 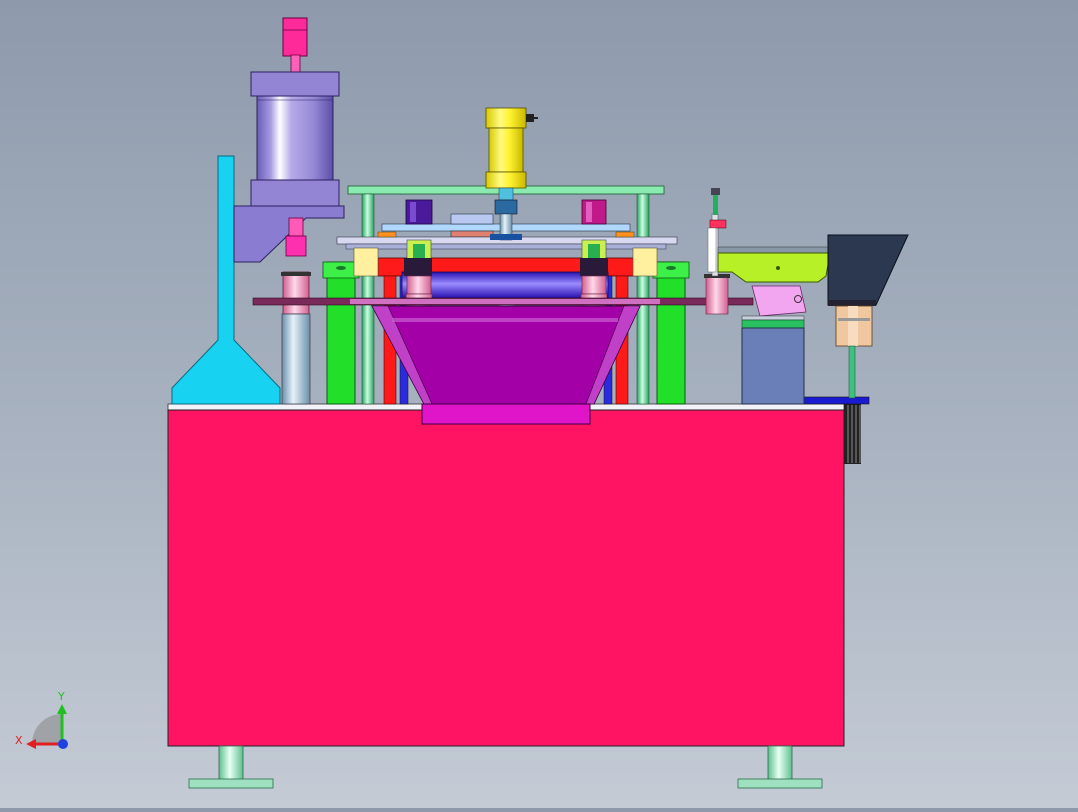 I want to click on press-cylinder-left, so click(x=289, y=140).